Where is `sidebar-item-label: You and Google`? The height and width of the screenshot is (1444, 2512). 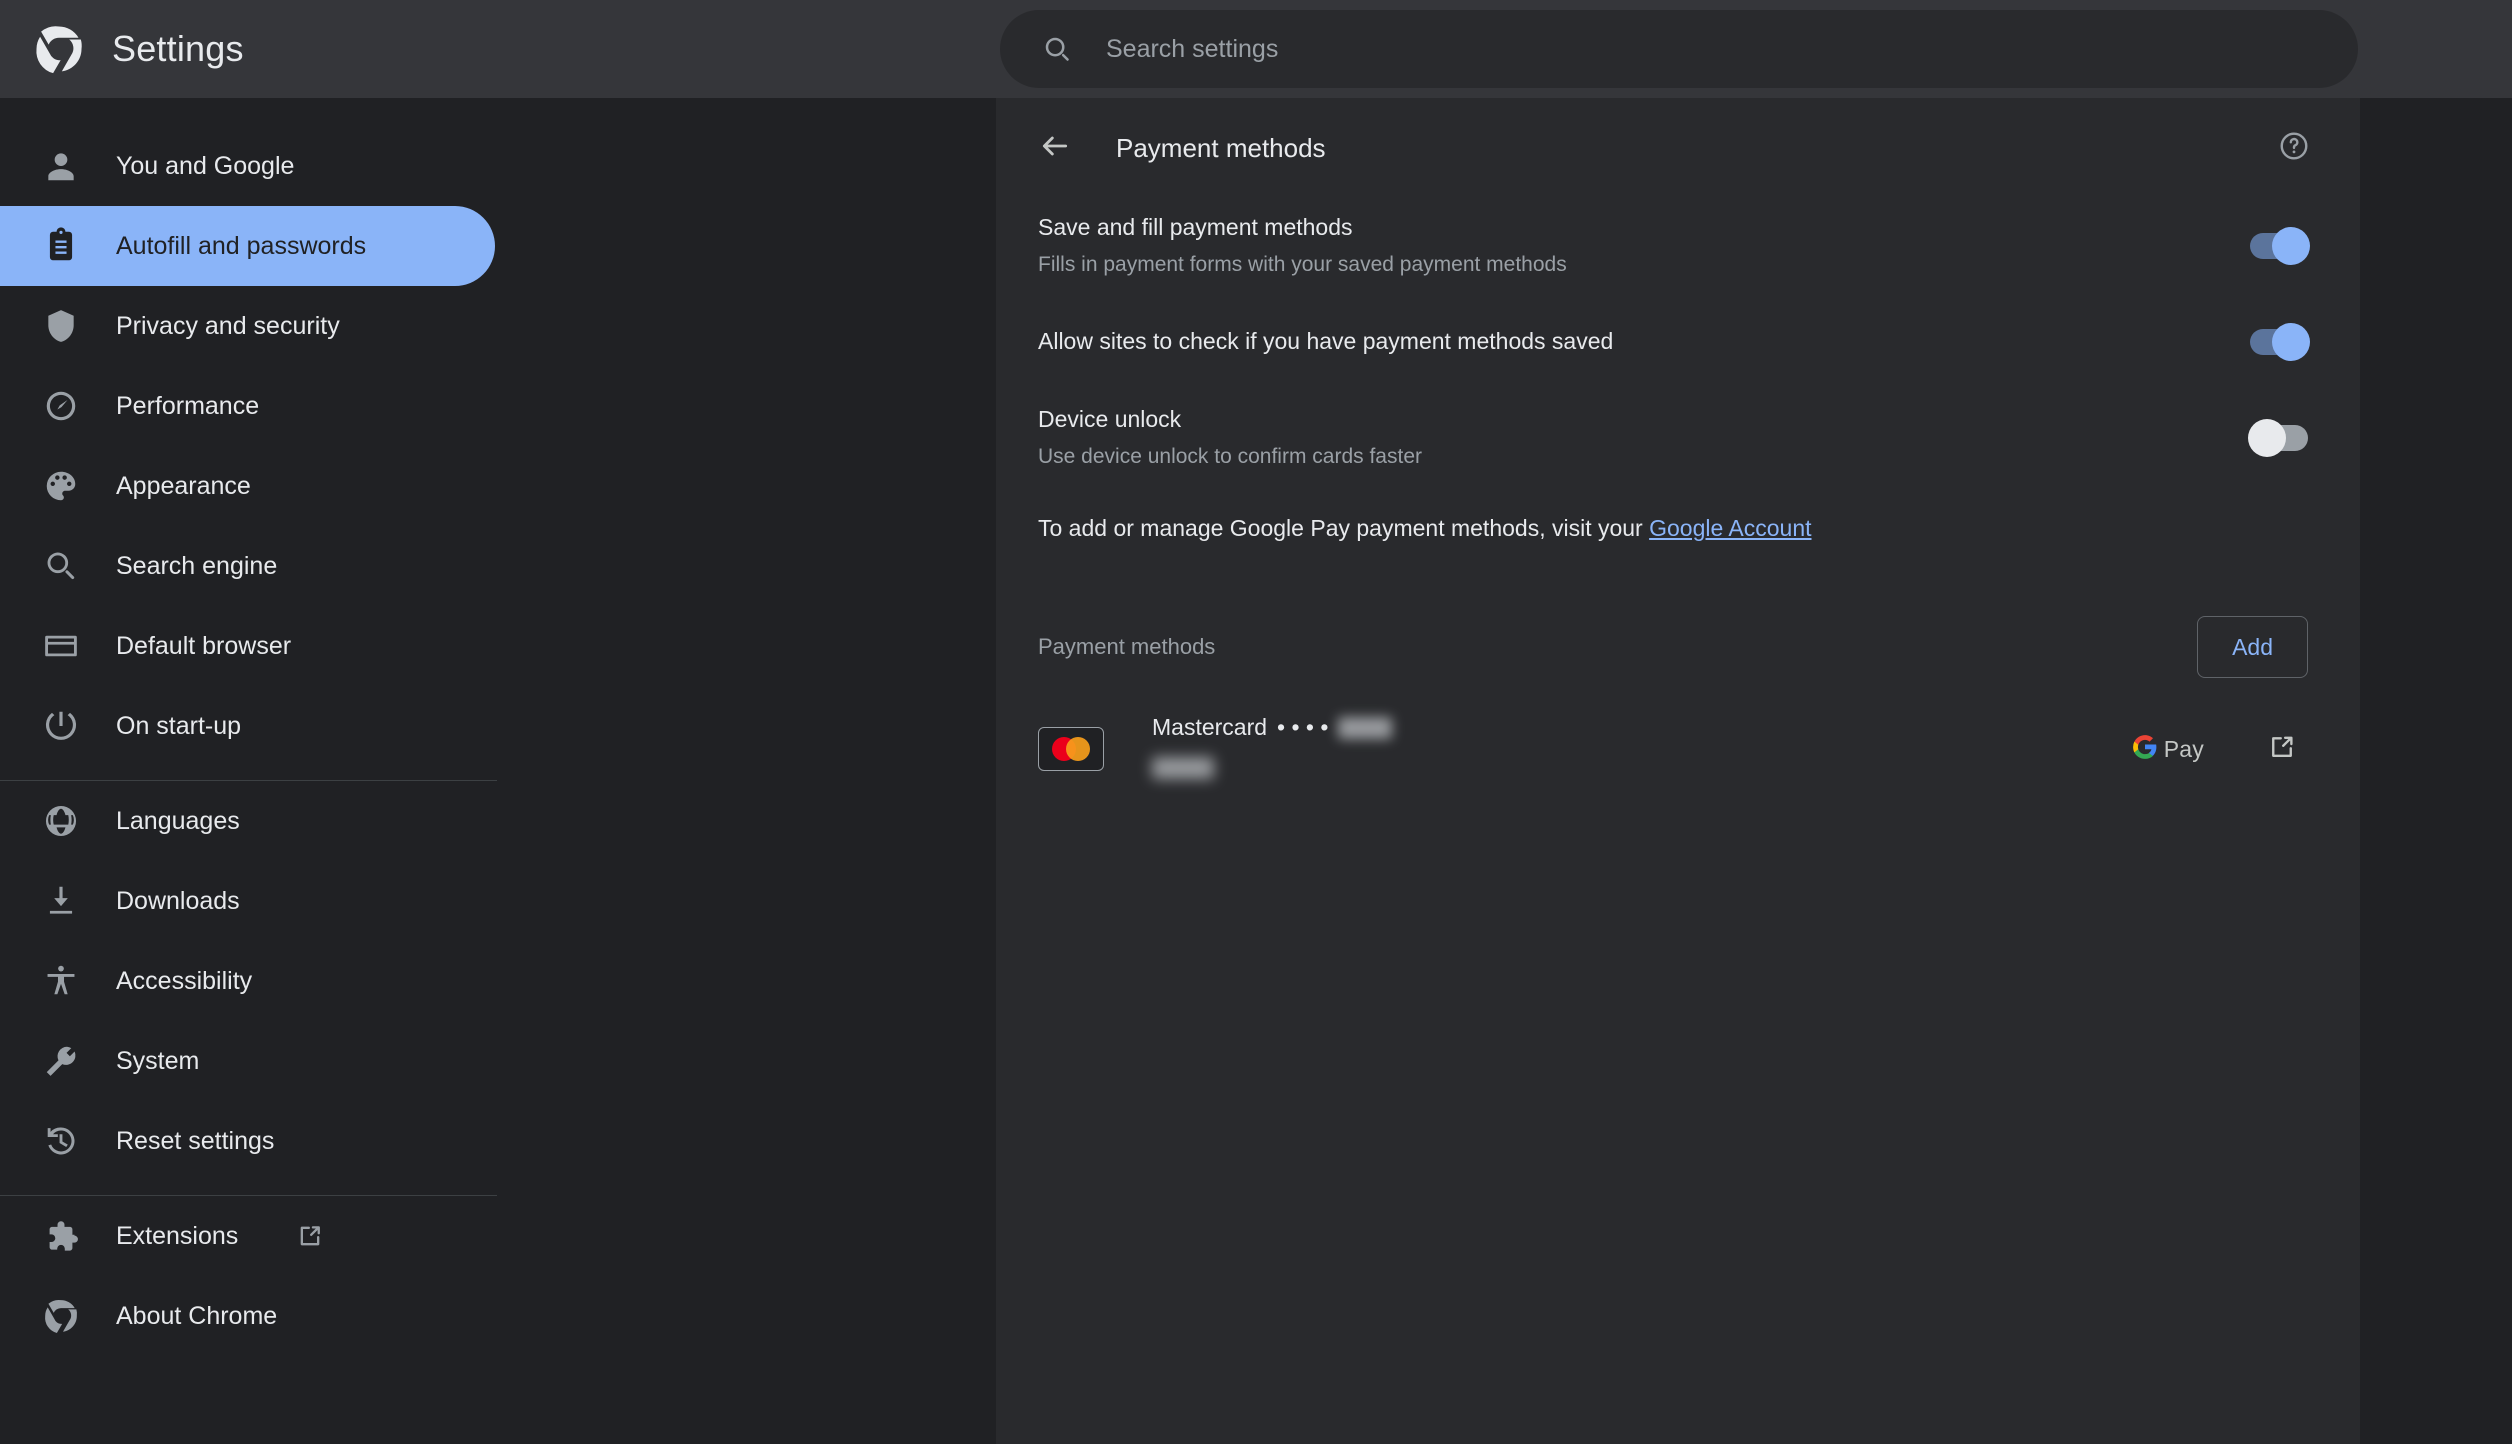
sidebar-item-label: You and Google is located at coordinates (205, 165).